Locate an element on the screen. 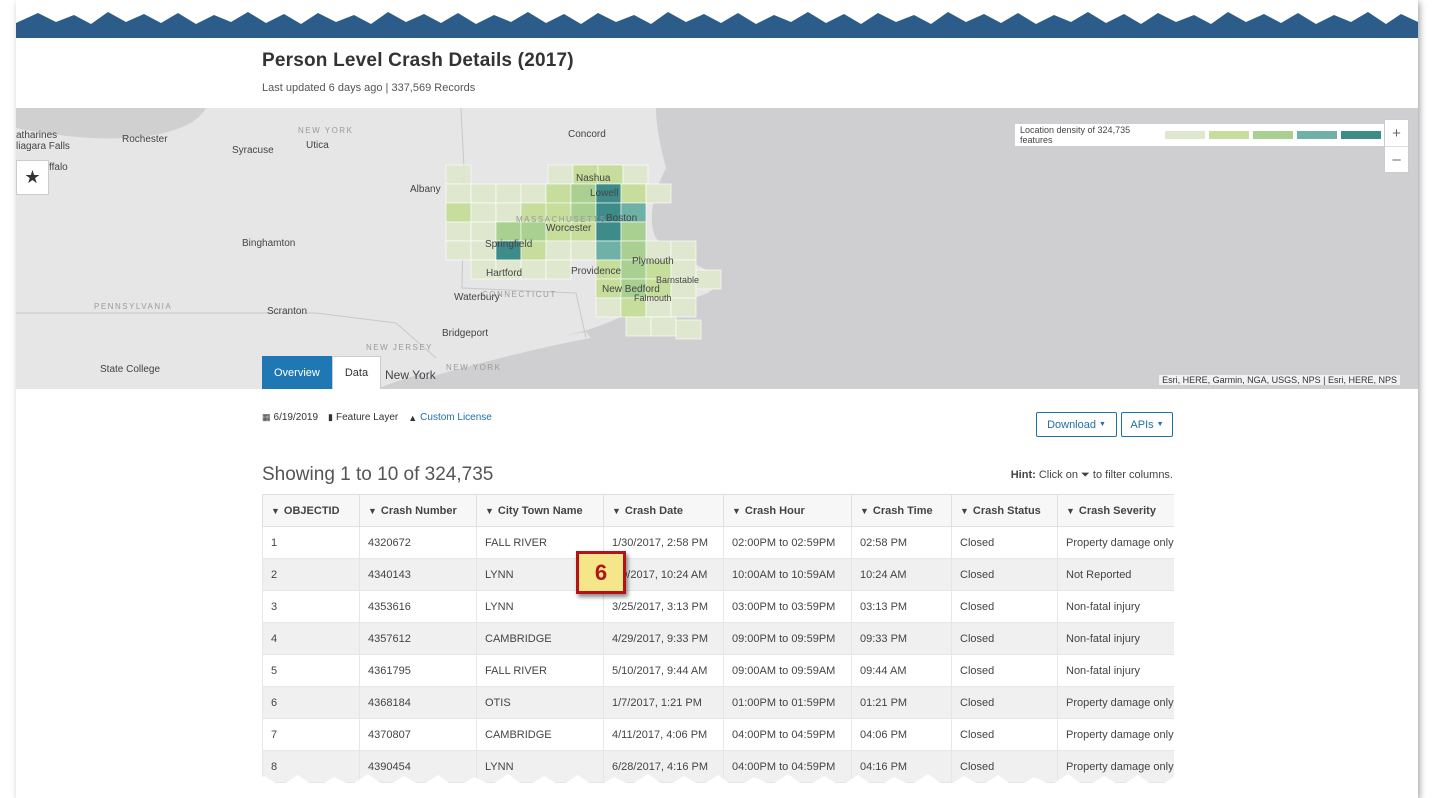  zoom-in-button: + is located at coordinates (1396, 133).